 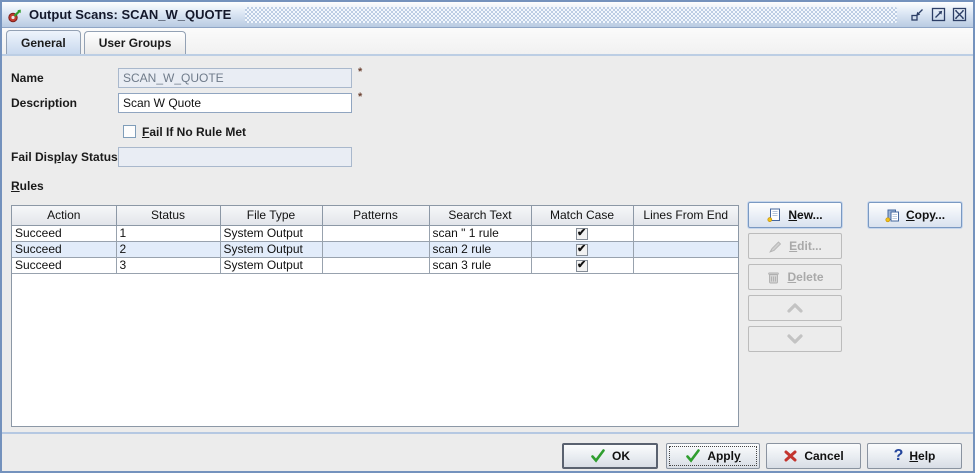 I want to click on tab-user-groups: User Groups, so click(x=135, y=42).